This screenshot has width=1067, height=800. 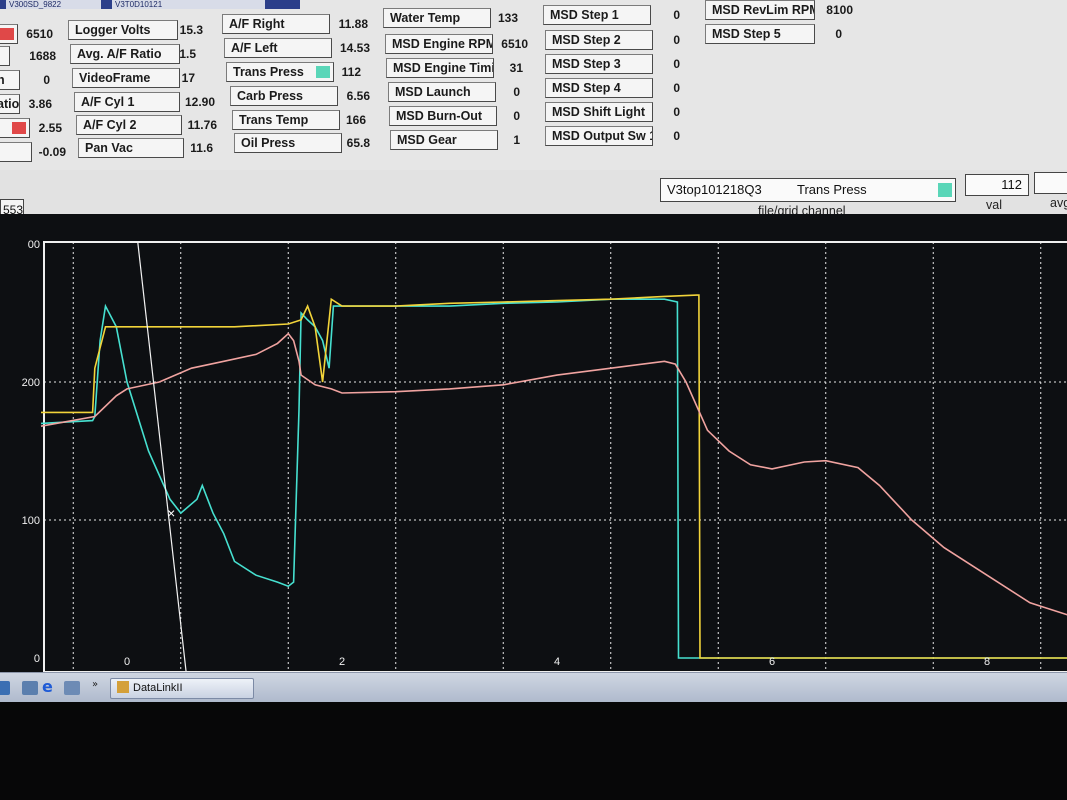 I want to click on channel-label: A/F Left, so click(x=254, y=48).